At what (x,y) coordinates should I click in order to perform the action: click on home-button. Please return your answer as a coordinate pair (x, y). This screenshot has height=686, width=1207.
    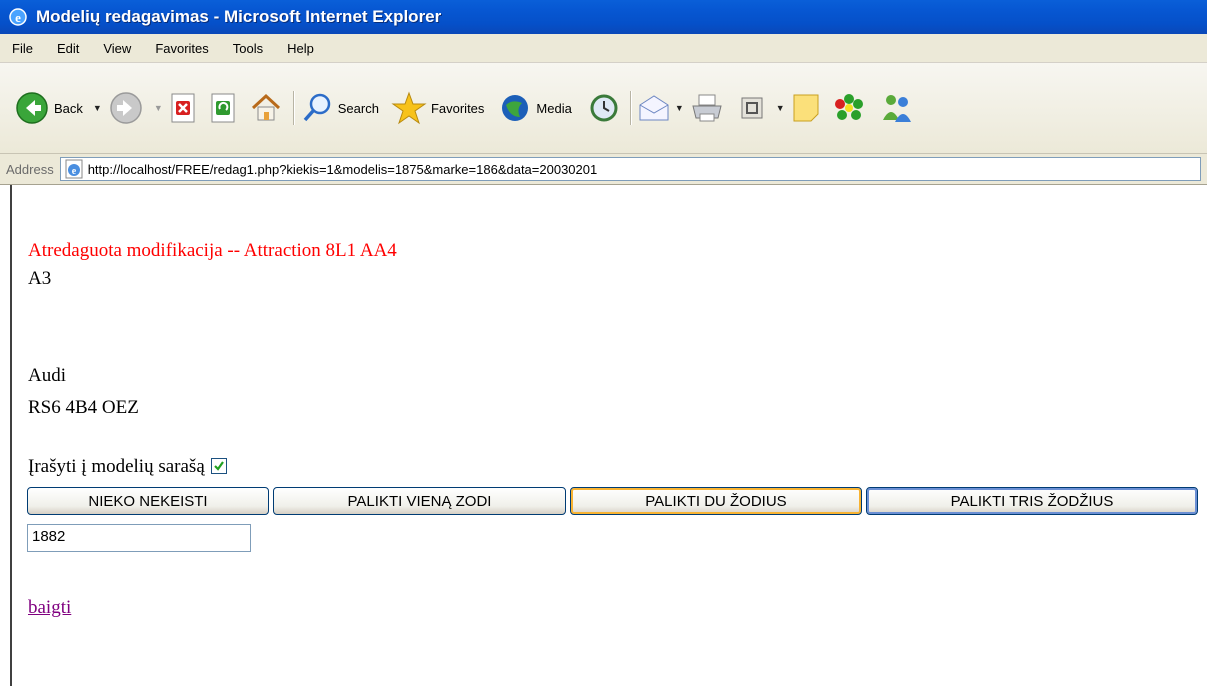
    Looking at the image, I should click on (266, 108).